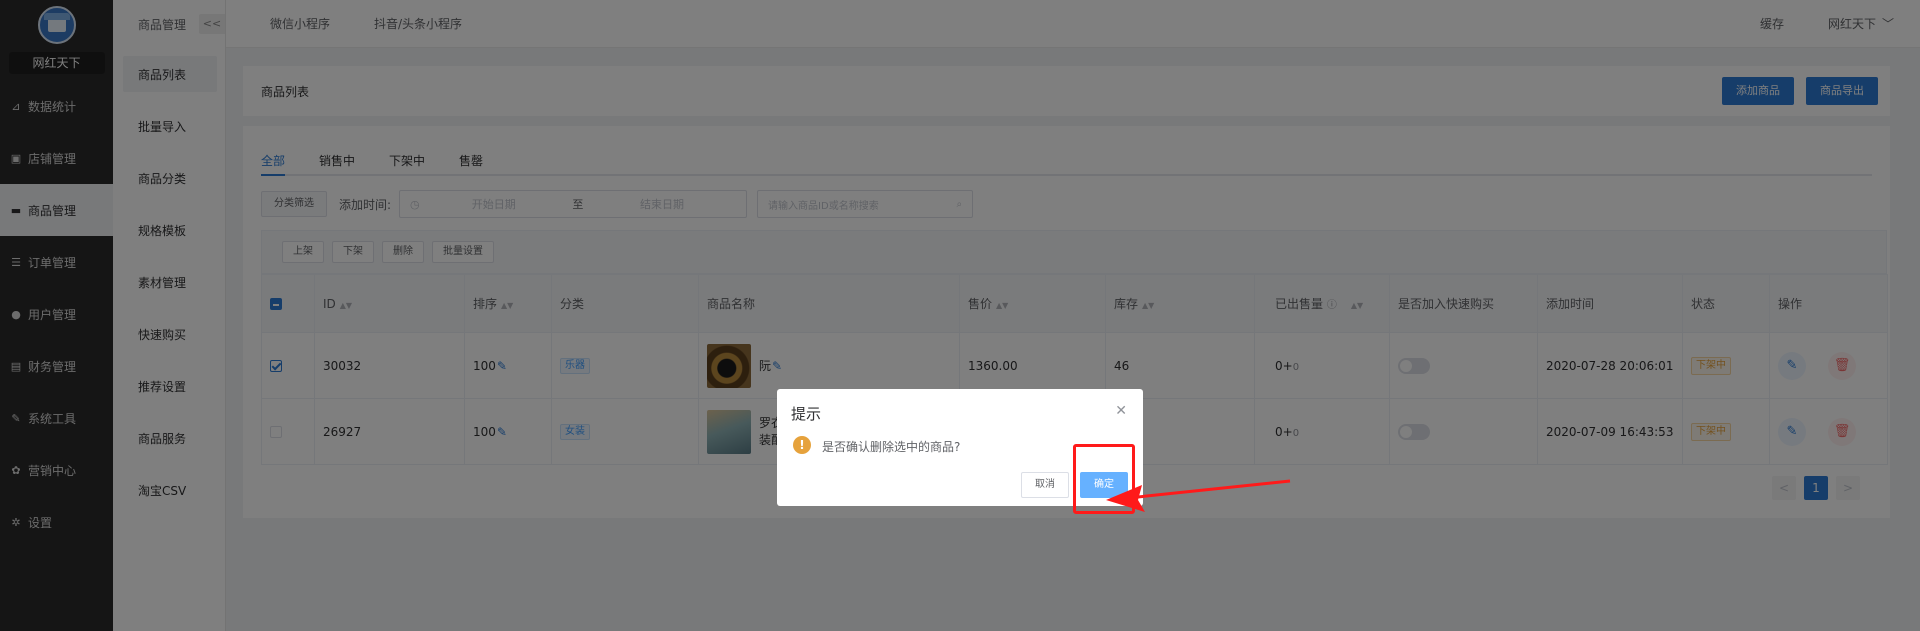 Image resolution: width=1920 pixels, height=631 pixels. What do you see at coordinates (802, 445) in the screenshot?
I see `warning-icon: !` at bounding box center [802, 445].